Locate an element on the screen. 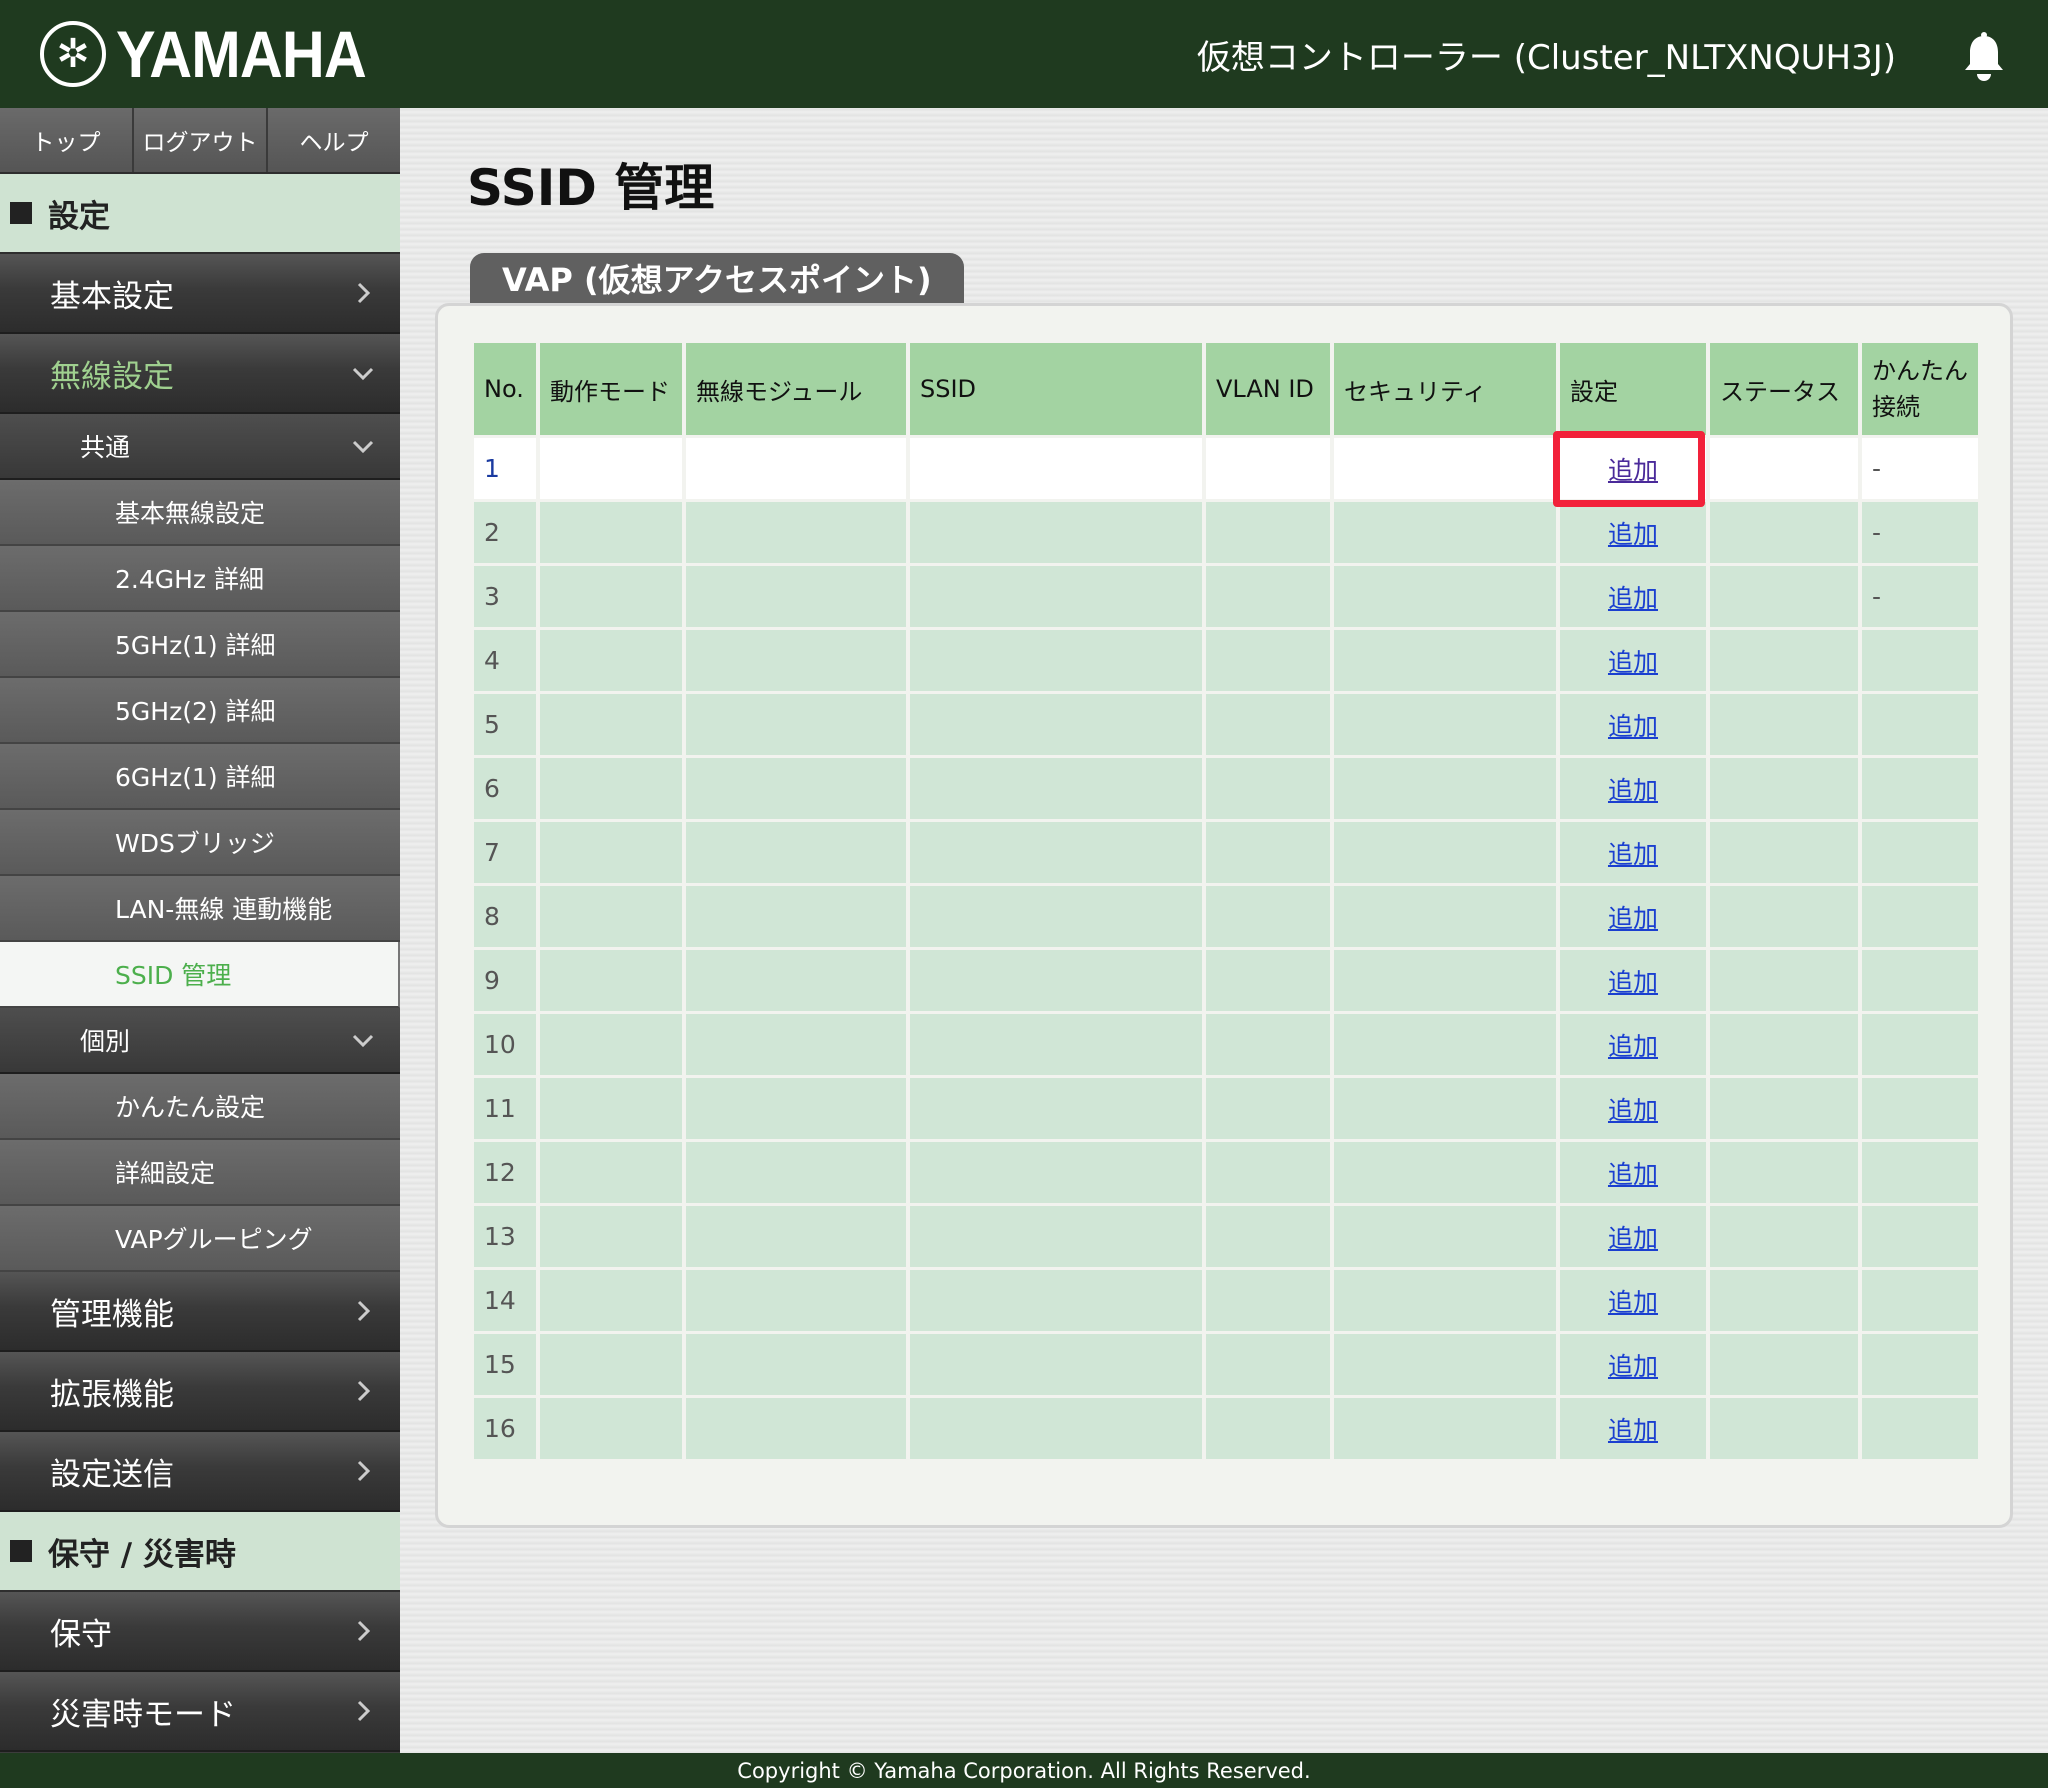 The image size is (2048, 1788). menu-ssid-management: SSID 管理 is located at coordinates (200, 975).